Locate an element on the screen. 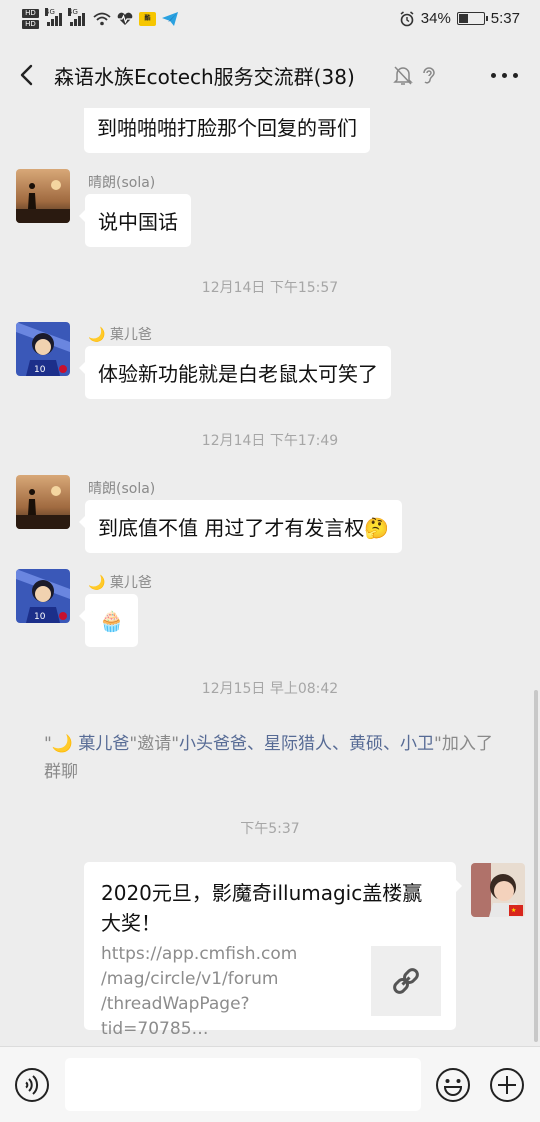 Image resolution: width=540 pixels, height=1122 pixels. ear-icon is located at coordinates (429, 75).